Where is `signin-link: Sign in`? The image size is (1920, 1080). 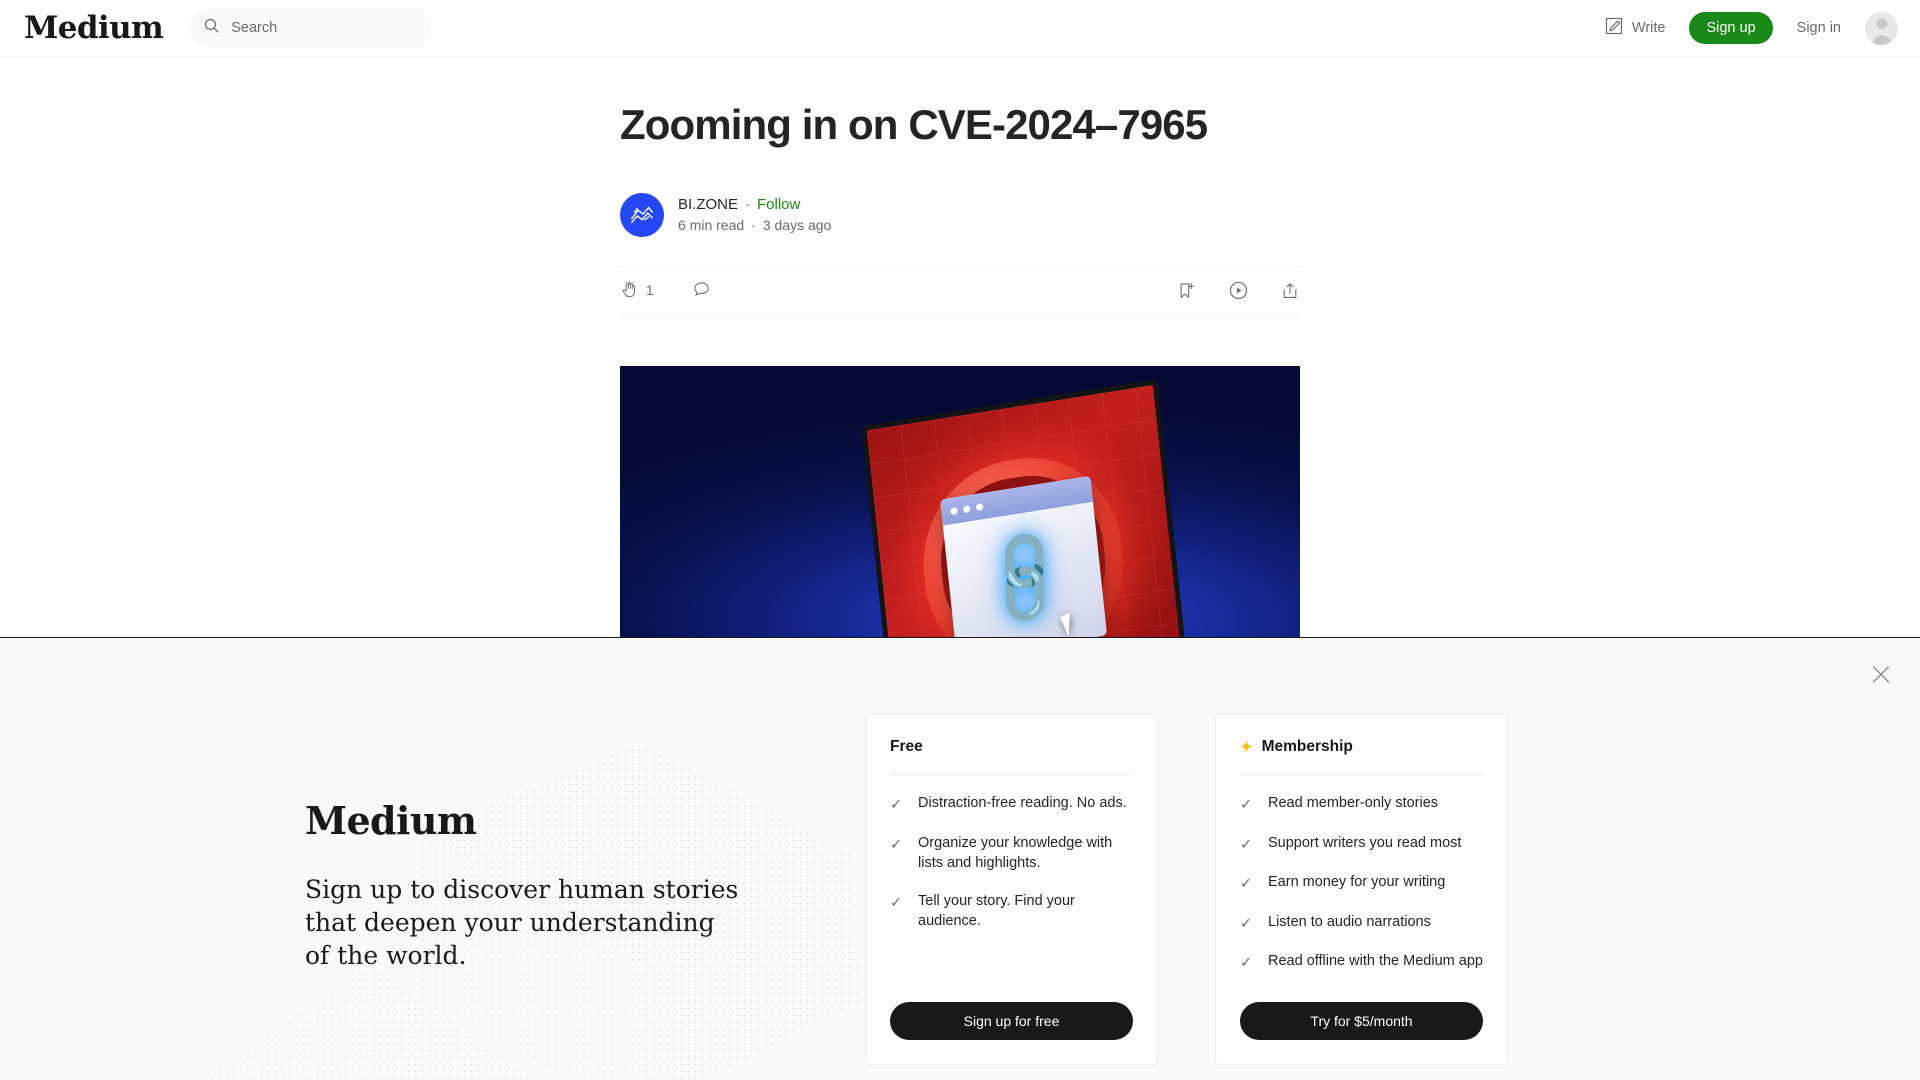 signin-link: Sign in is located at coordinates (1819, 28).